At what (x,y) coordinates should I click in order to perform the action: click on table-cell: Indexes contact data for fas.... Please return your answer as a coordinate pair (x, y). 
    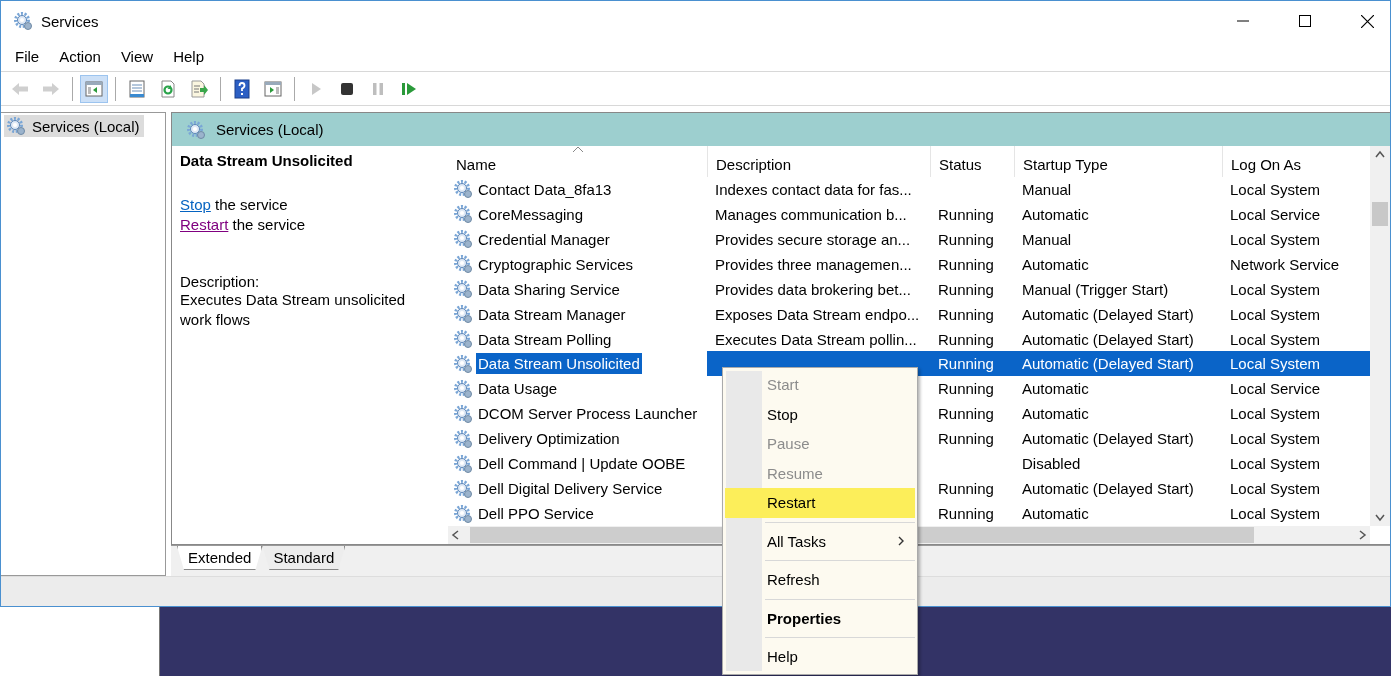
    Looking at the image, I should click on (813, 189).